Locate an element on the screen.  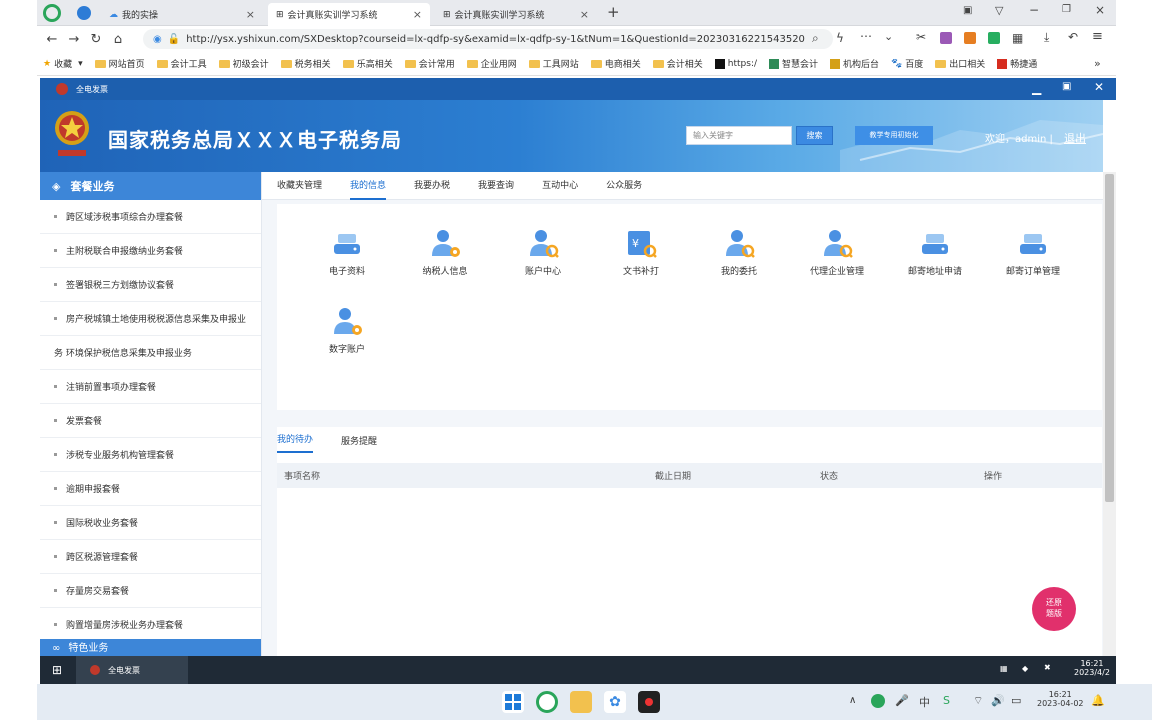
app-minimize-icon: ▁ is located at coordinates (1036, 88).